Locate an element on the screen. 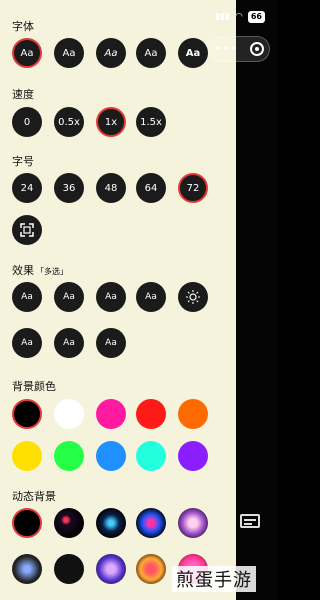 The height and width of the screenshot is (600, 320). font-option-3: Aa is located at coordinates (111, 53).